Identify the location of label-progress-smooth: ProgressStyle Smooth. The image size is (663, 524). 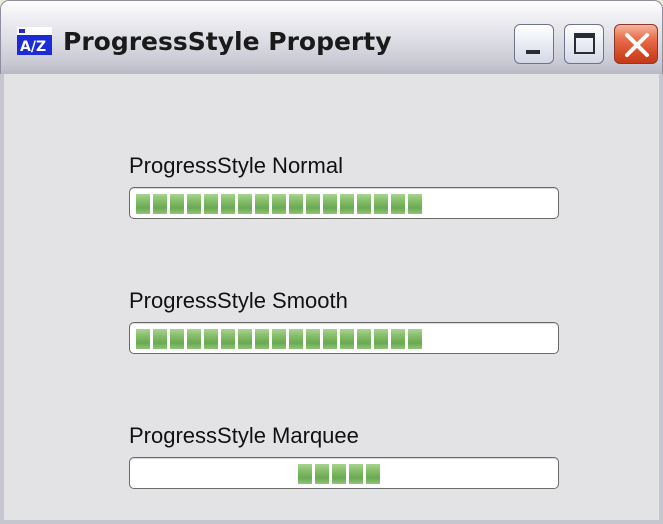
(238, 300).